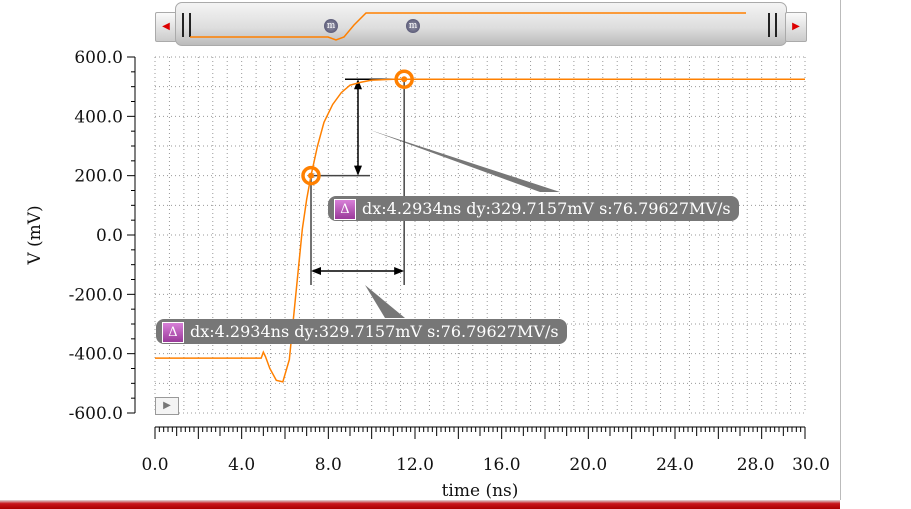 This screenshot has height=509, width=911. I want to click on x-tick-label: 16.0, so click(502, 465).